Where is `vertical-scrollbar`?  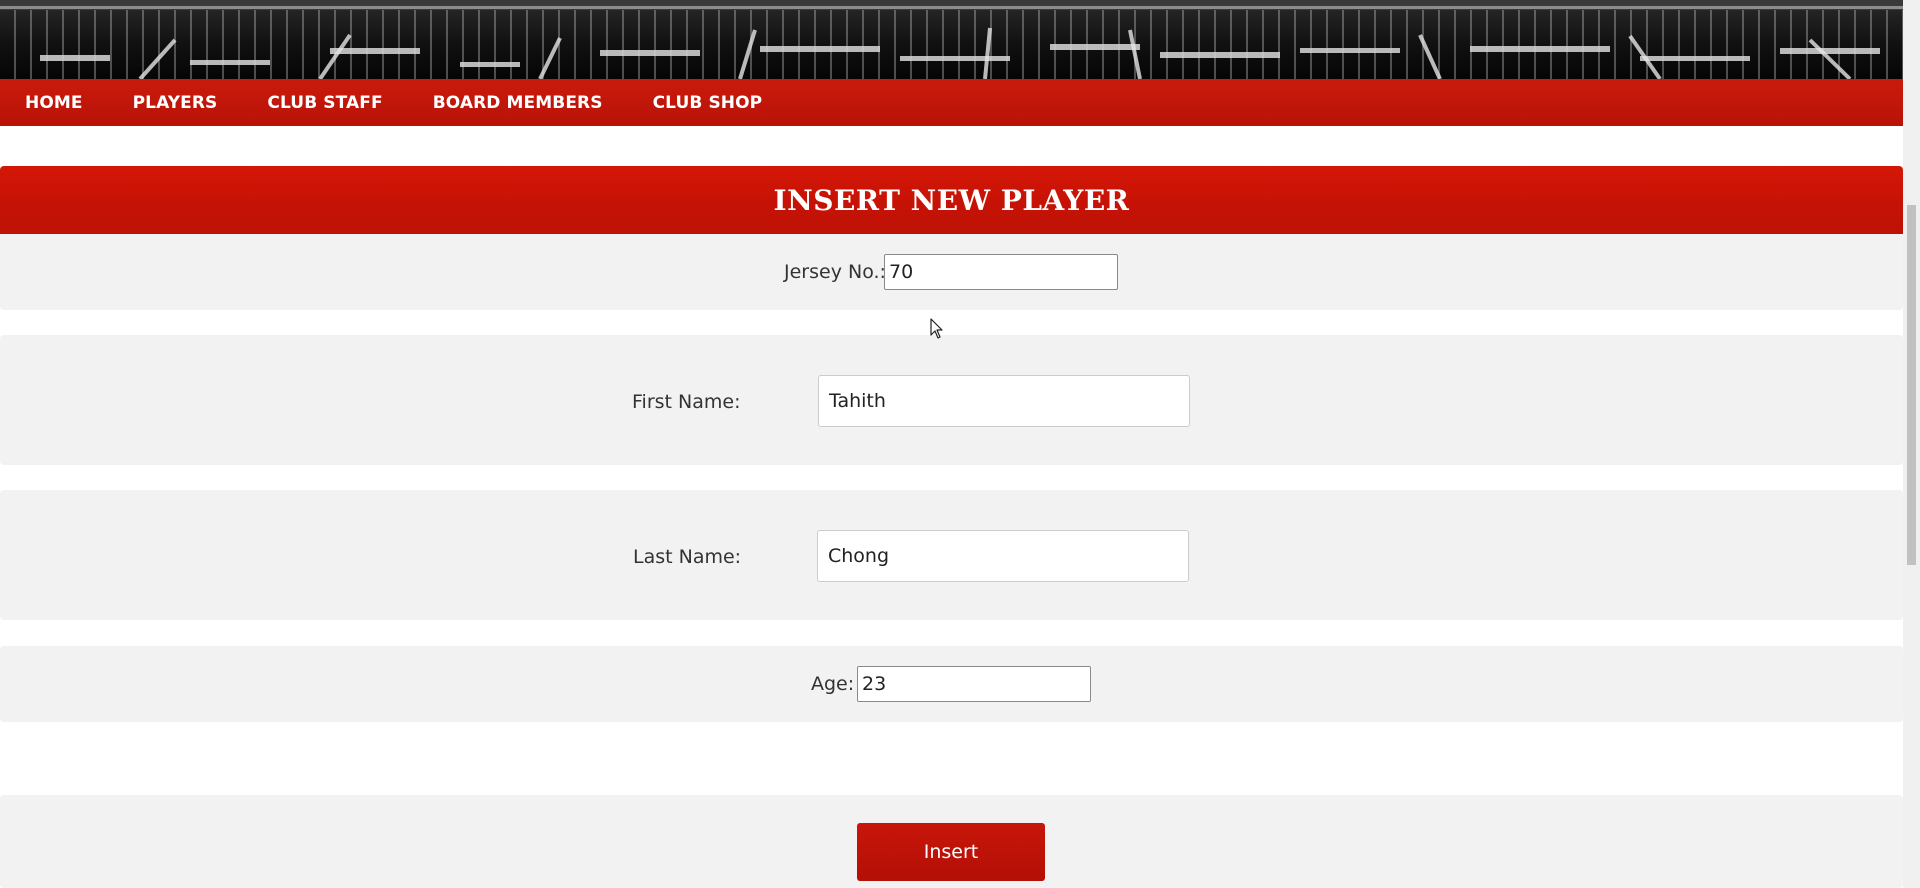 vertical-scrollbar is located at coordinates (1911, 444).